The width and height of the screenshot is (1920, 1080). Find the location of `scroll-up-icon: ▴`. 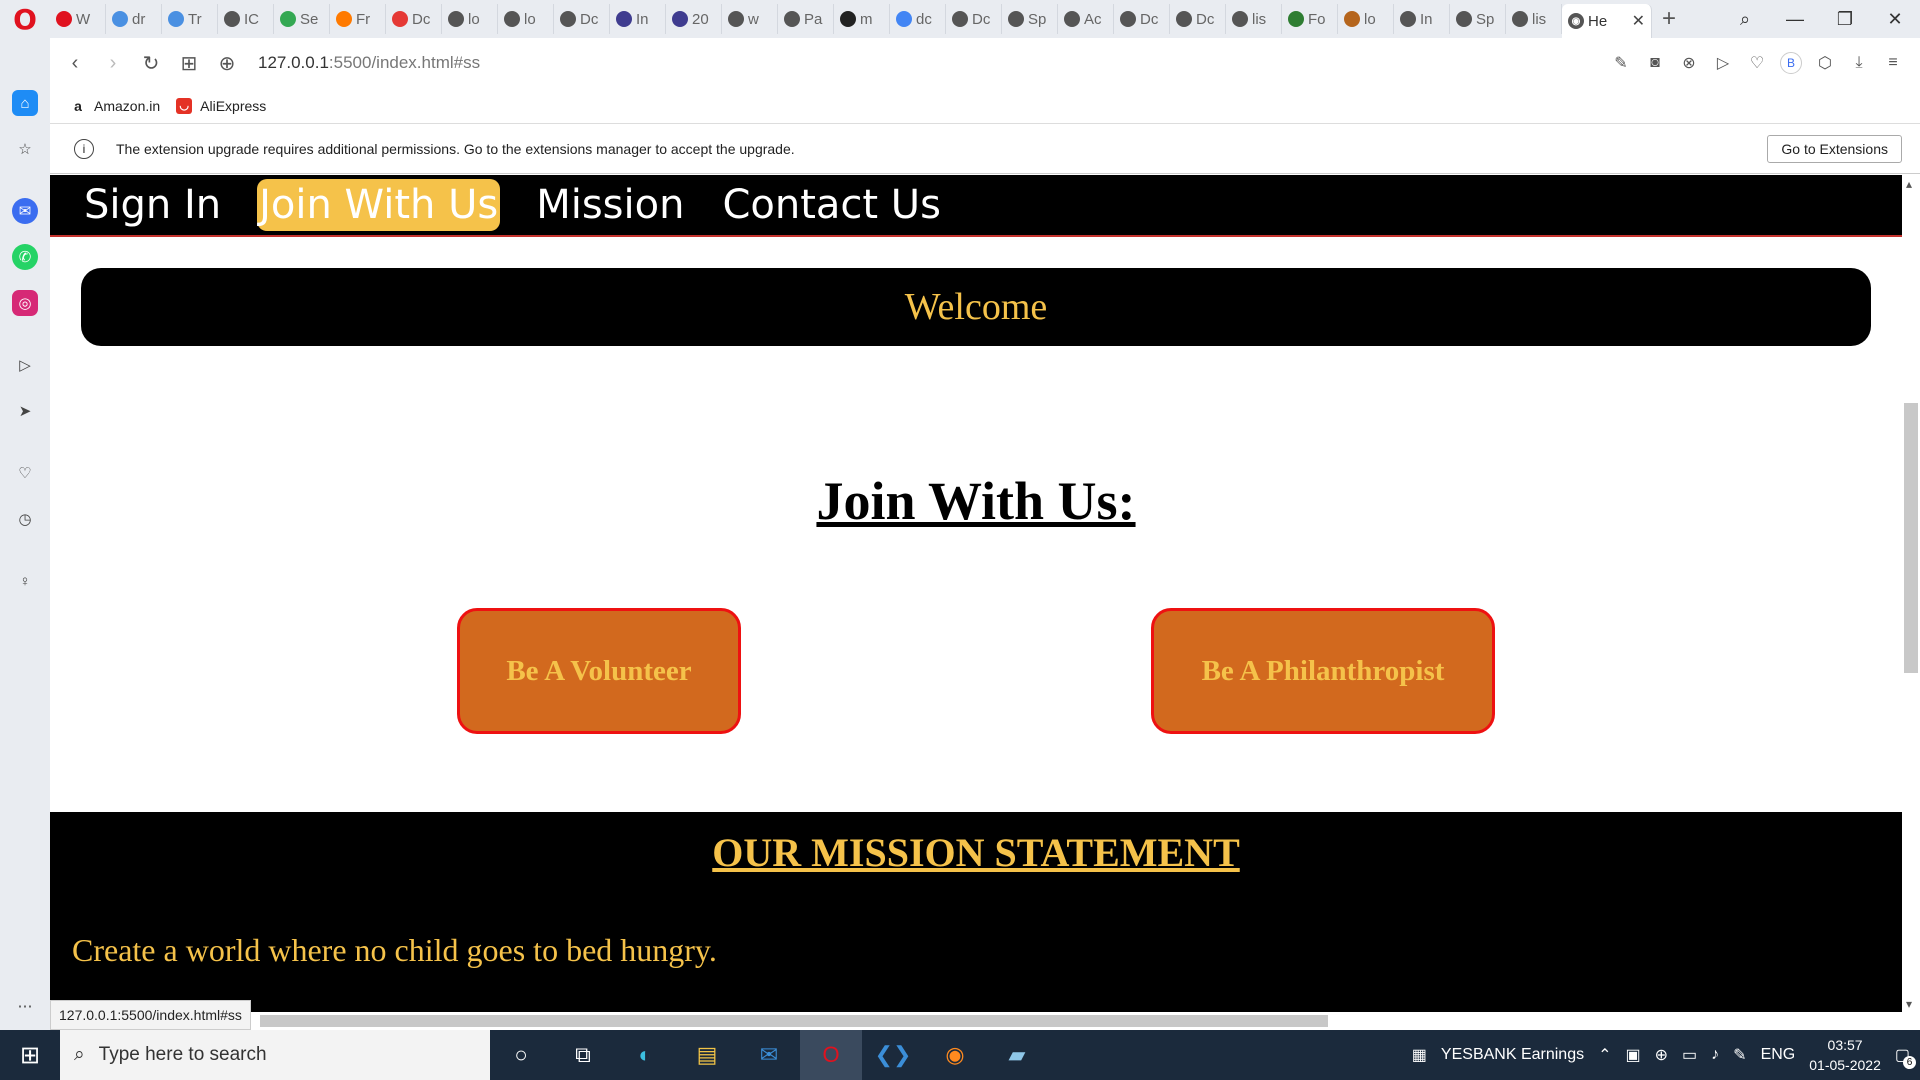

scroll-up-icon: ▴ is located at coordinates (1909, 184).